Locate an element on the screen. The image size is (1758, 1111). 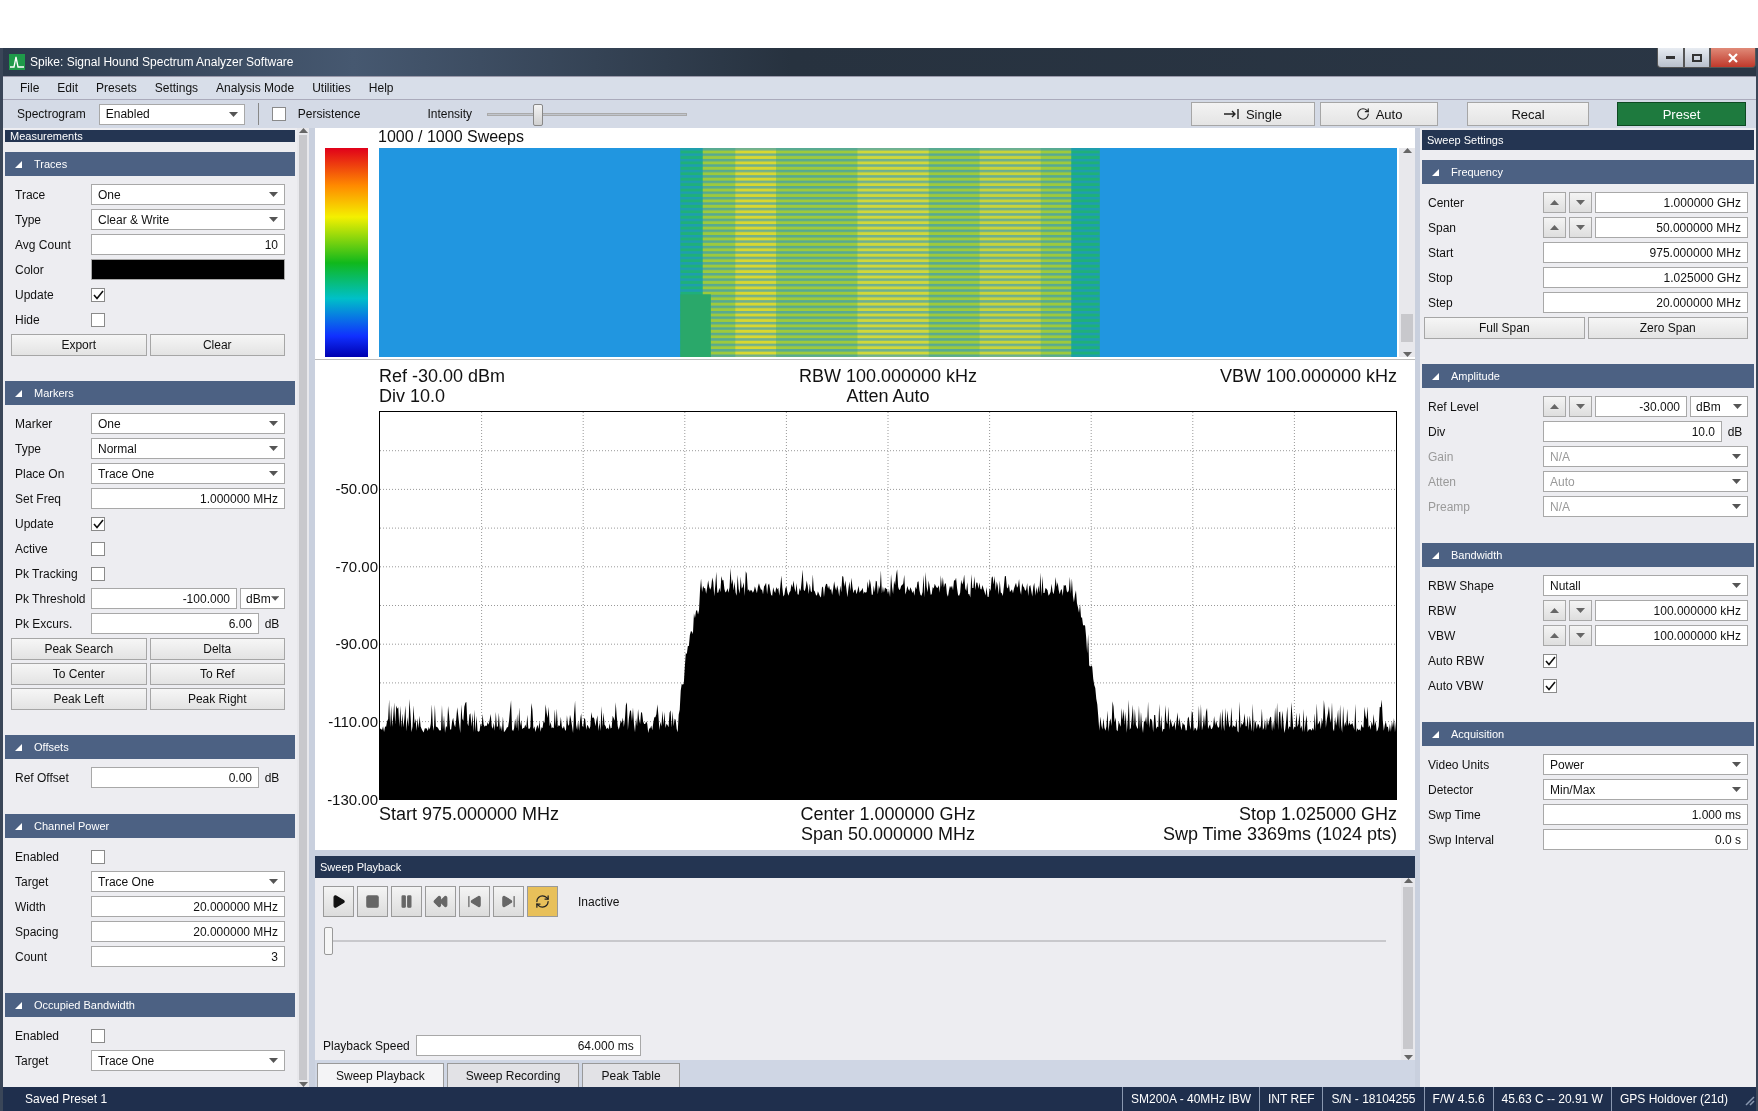
section-header: Amplitude is located at coordinates (1588, 376).